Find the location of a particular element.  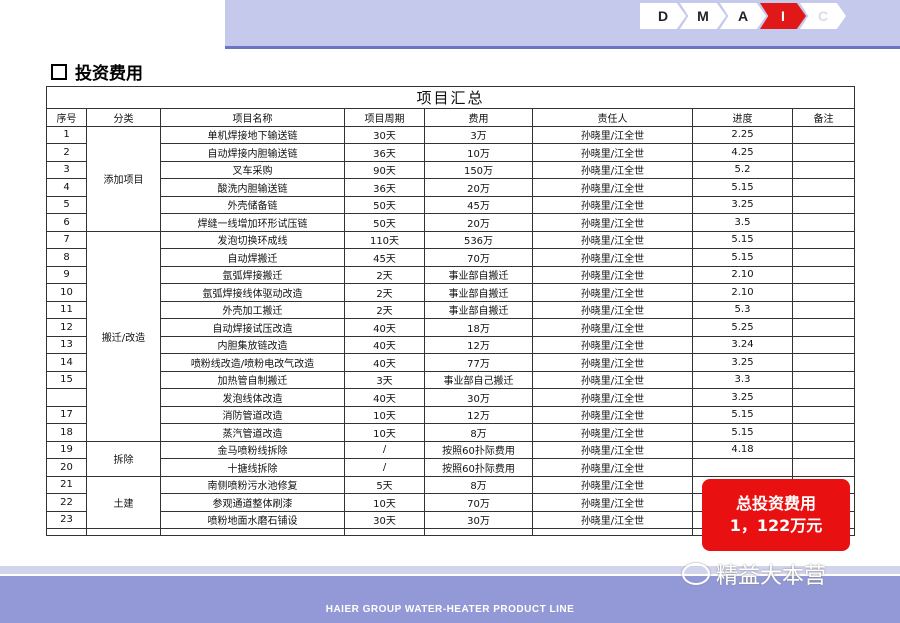

project-cost-cell: 20万 is located at coordinates (478, 187).